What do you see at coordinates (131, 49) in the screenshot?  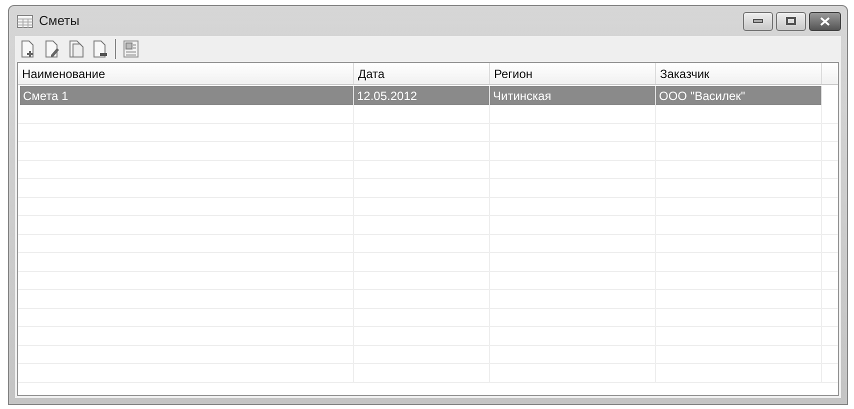 I see `spreadsheet-icon` at bounding box center [131, 49].